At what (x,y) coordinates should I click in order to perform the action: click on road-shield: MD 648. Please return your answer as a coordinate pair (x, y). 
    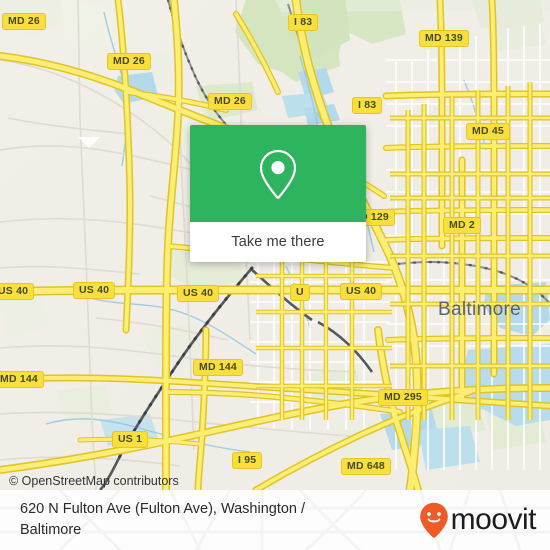
    Looking at the image, I should click on (366, 466).